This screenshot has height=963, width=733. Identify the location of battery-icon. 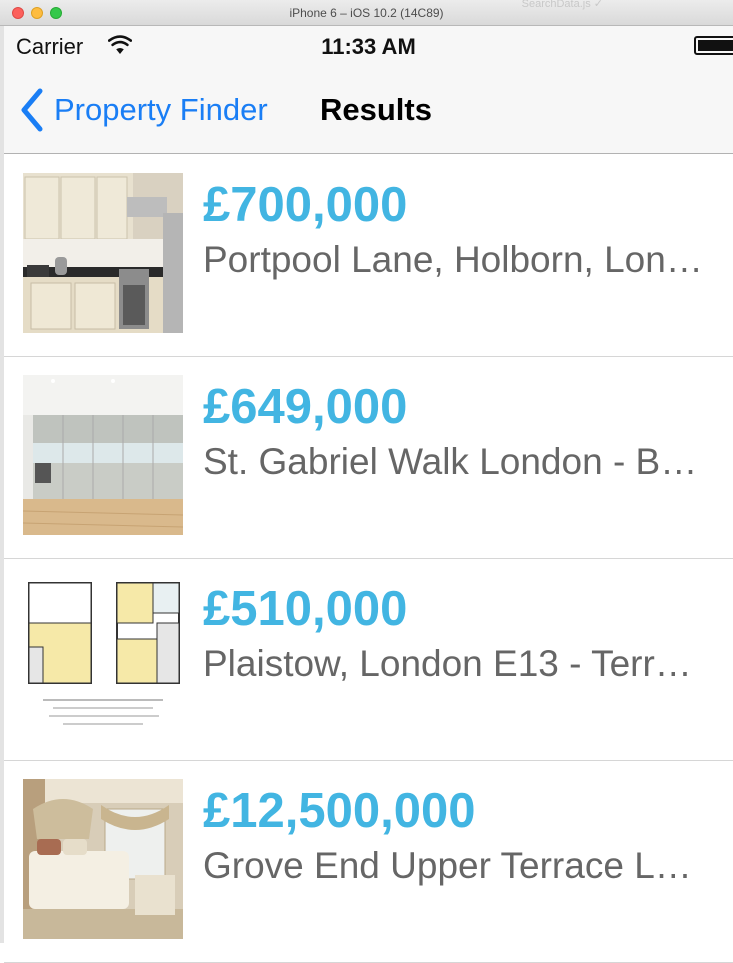
(713, 45).